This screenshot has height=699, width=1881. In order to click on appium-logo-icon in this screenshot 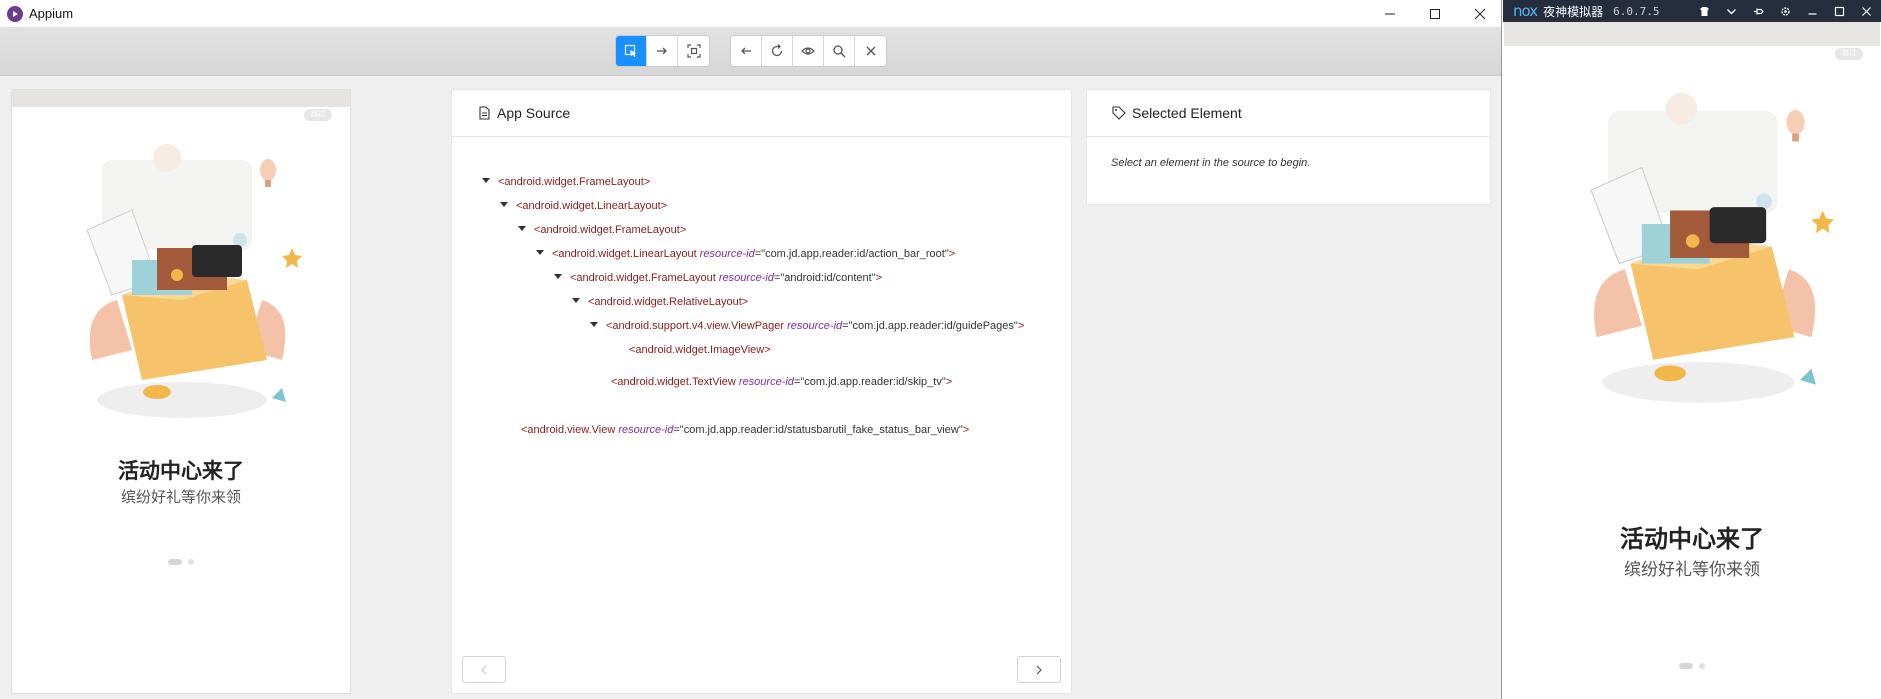, I will do `click(15, 13)`.